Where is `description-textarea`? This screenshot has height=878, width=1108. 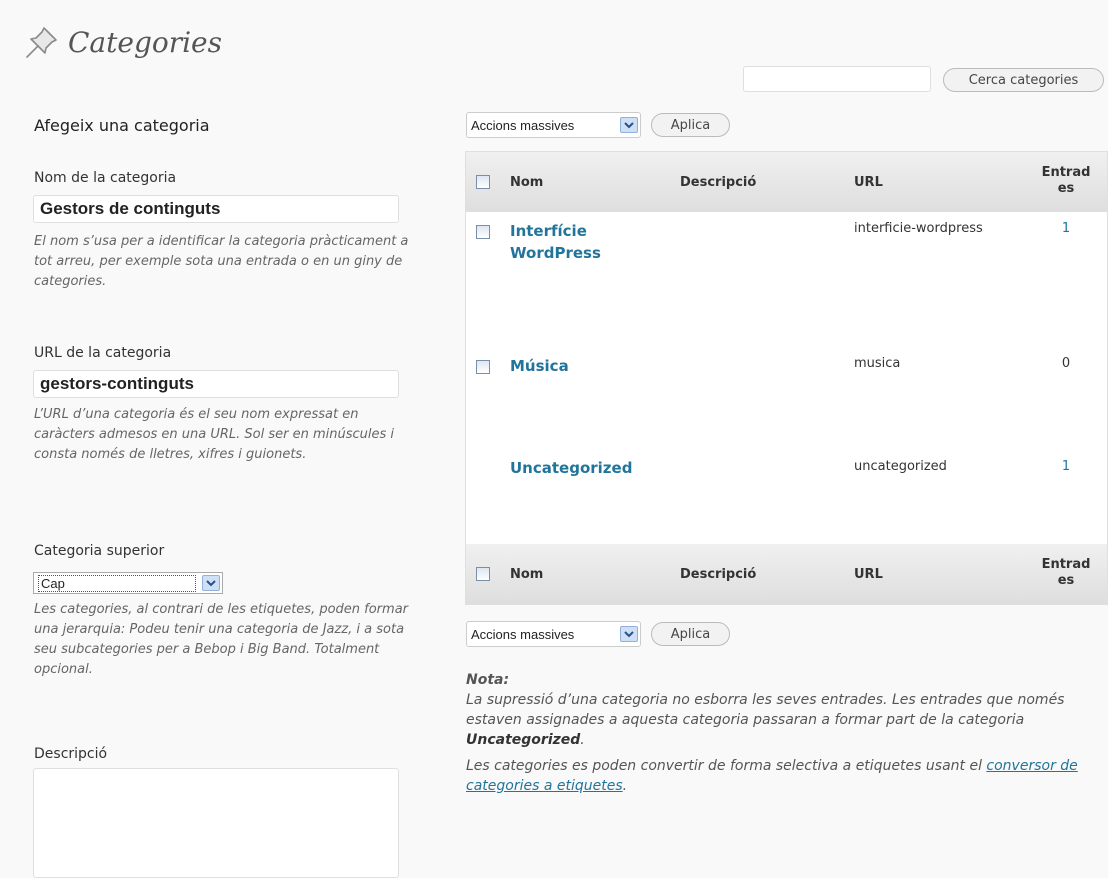
description-textarea is located at coordinates (216, 823).